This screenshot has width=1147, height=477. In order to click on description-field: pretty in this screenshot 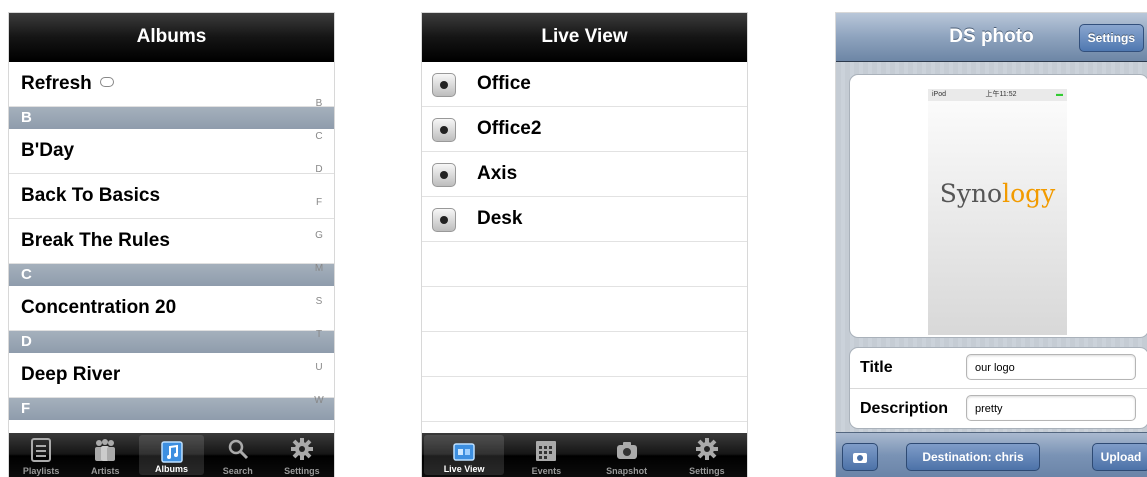, I will do `click(1051, 408)`.